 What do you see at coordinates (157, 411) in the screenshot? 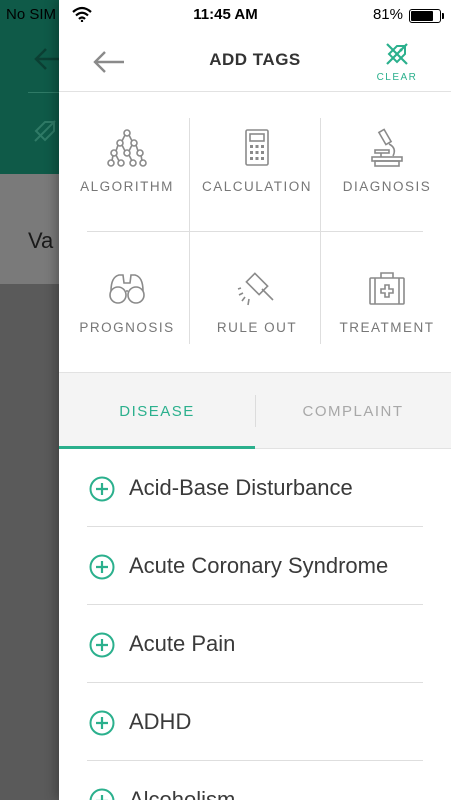
I see `tab-disease: DISEASE` at bounding box center [157, 411].